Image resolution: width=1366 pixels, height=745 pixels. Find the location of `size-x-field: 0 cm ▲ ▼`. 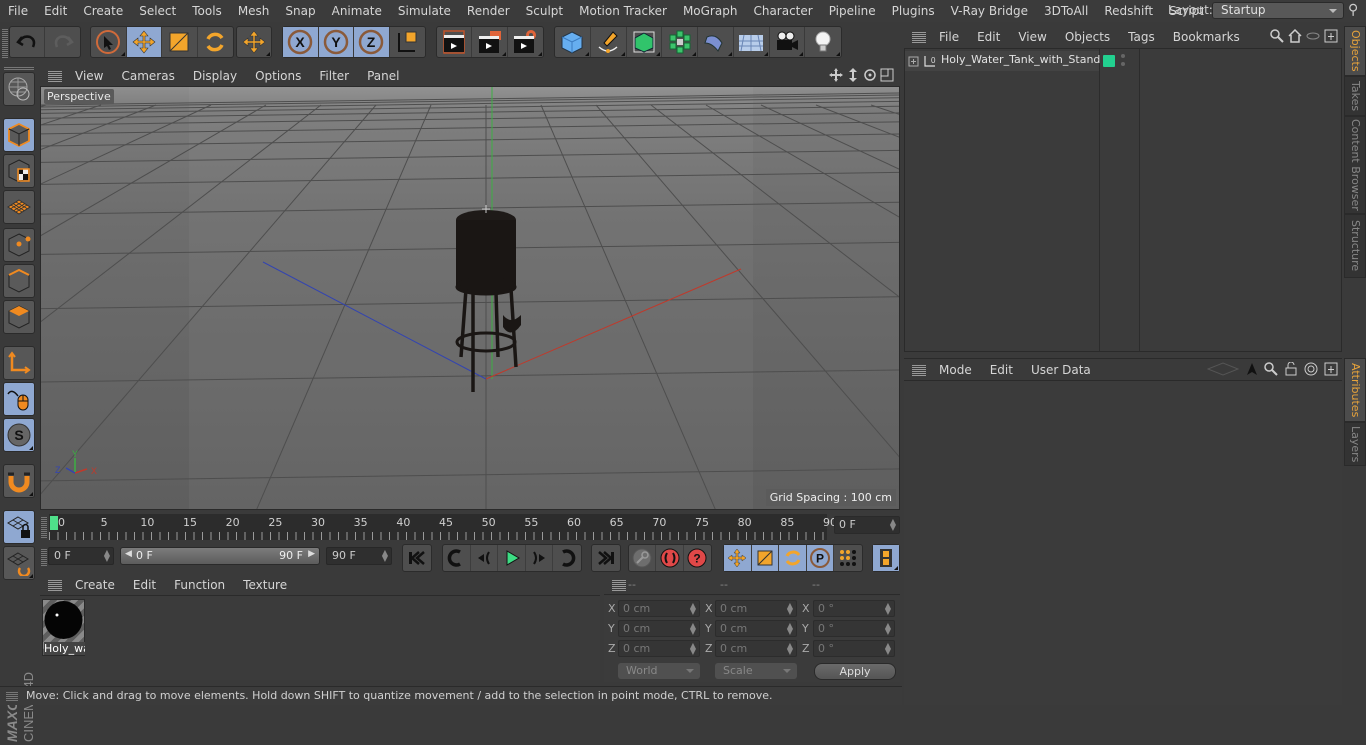

size-x-field: 0 cm ▲ ▼ is located at coordinates (756, 608).